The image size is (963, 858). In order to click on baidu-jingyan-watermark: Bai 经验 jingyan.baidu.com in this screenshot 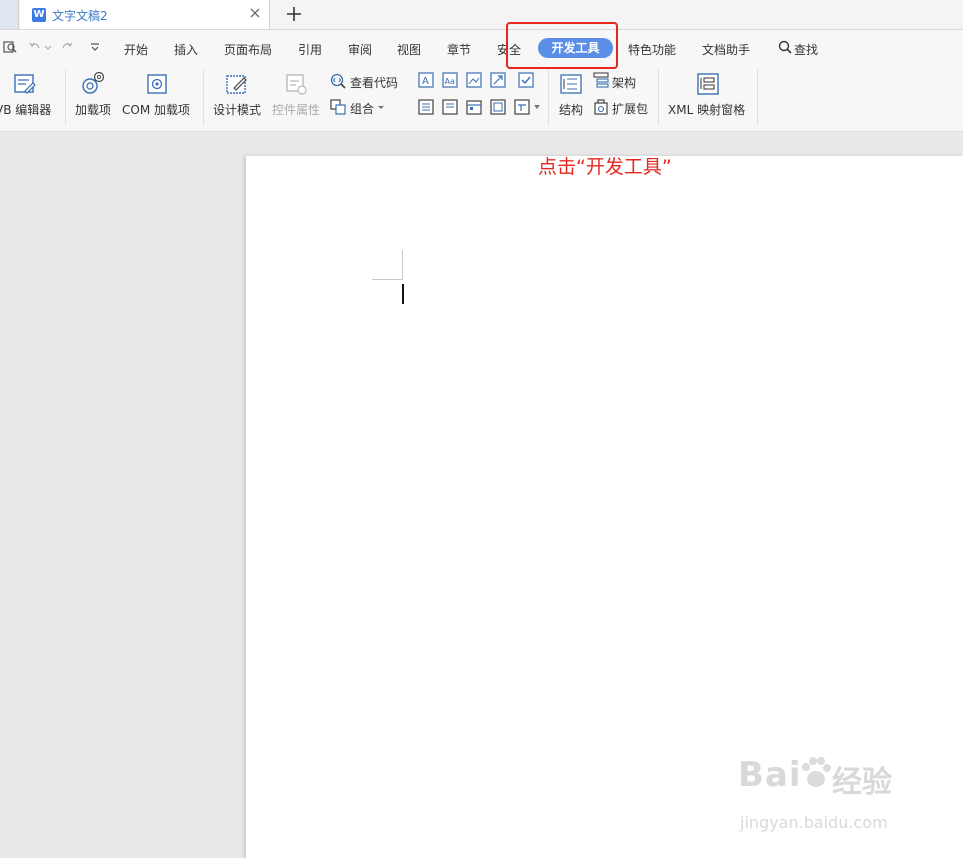, I will do `click(838, 795)`.